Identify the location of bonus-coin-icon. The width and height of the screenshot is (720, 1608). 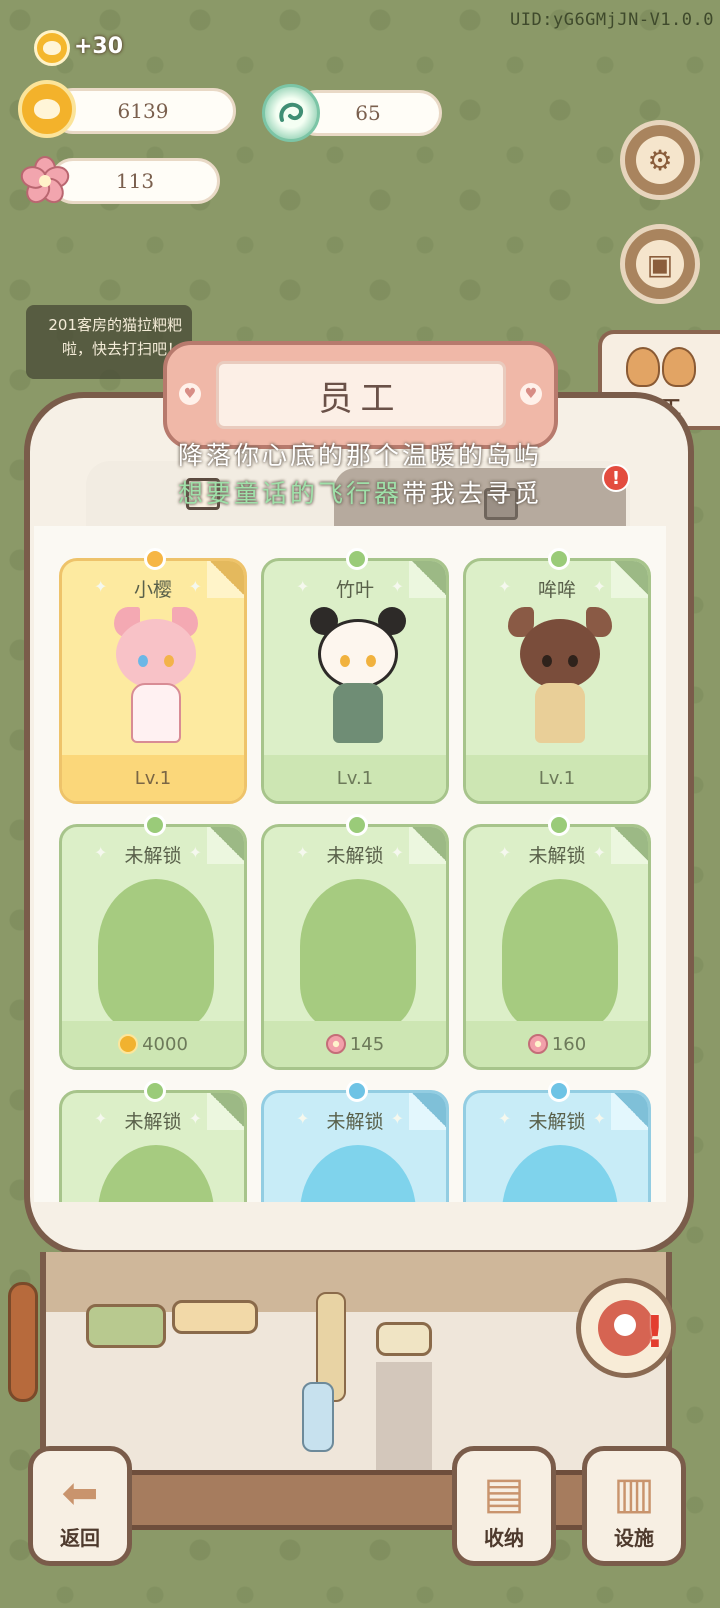
(52, 48).